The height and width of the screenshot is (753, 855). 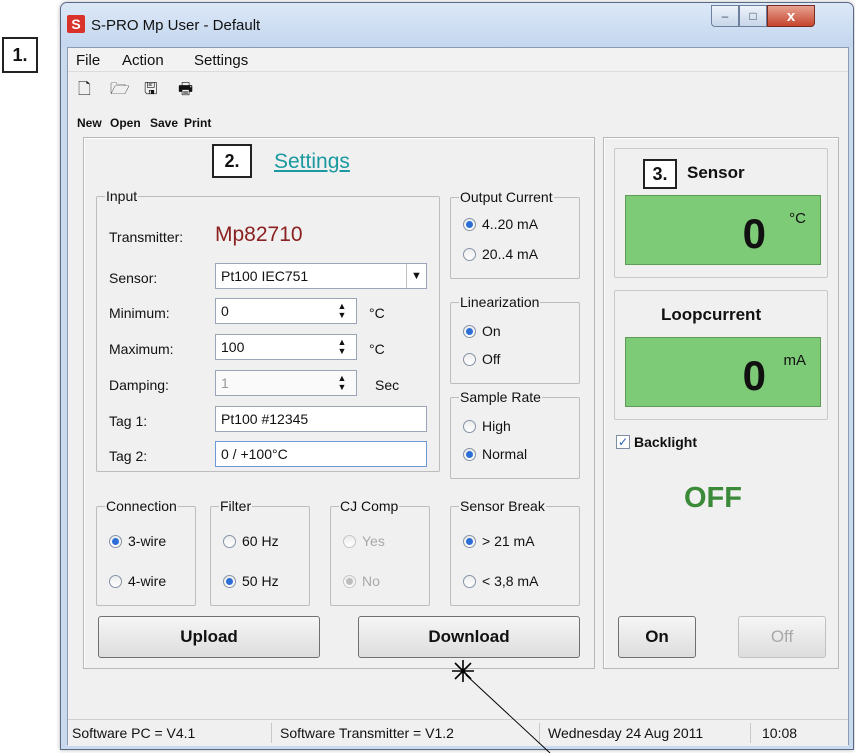 I want to click on radio-linearization-on: On, so click(x=482, y=331).